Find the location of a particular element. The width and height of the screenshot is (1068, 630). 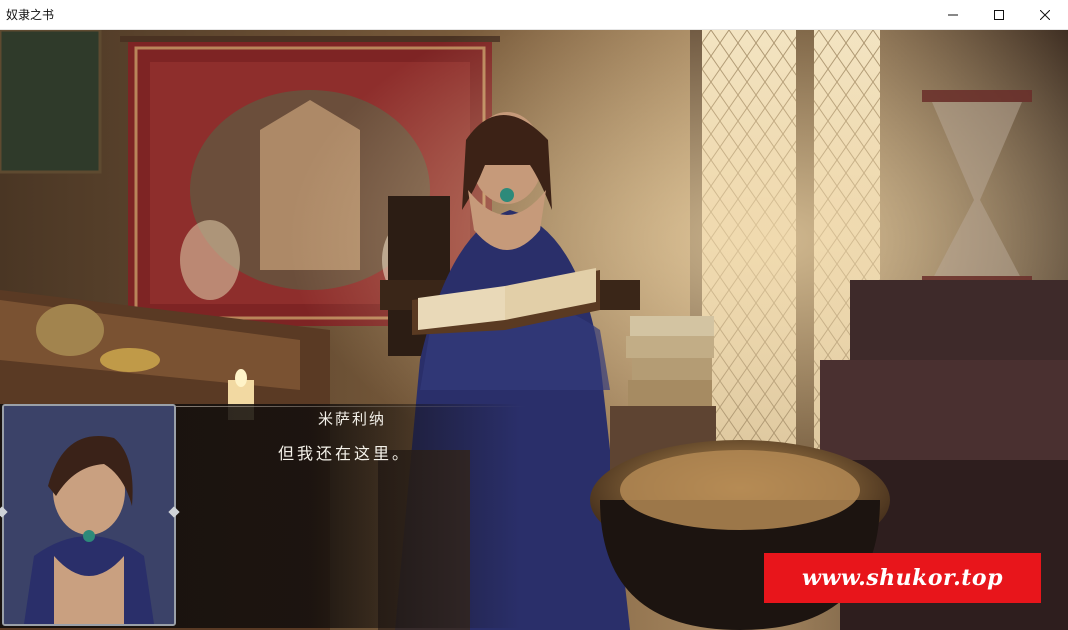

speaker-portrait is located at coordinates (89, 515).